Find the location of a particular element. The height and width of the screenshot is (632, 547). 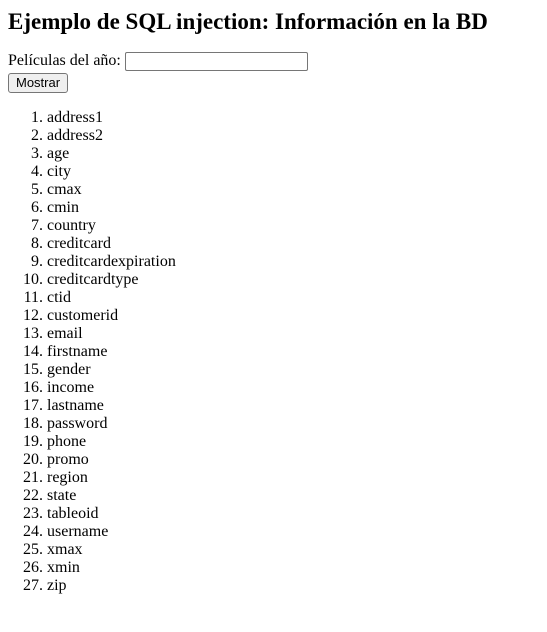

list-item: state is located at coordinates (293, 496).